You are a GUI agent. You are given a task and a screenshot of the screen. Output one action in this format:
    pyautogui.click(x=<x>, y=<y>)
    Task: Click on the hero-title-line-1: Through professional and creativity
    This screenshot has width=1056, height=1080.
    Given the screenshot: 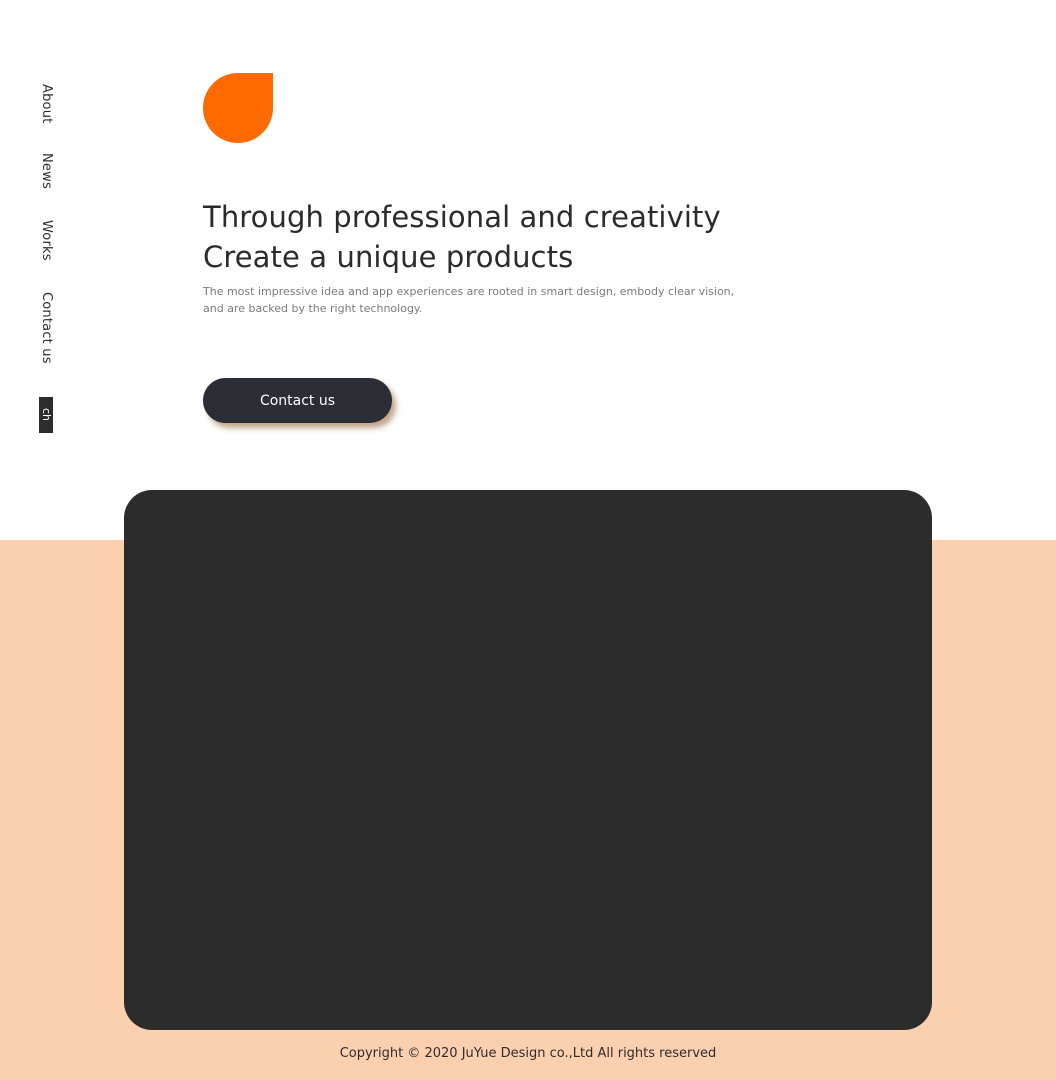 What is the action you would take?
    pyautogui.click(x=462, y=217)
    